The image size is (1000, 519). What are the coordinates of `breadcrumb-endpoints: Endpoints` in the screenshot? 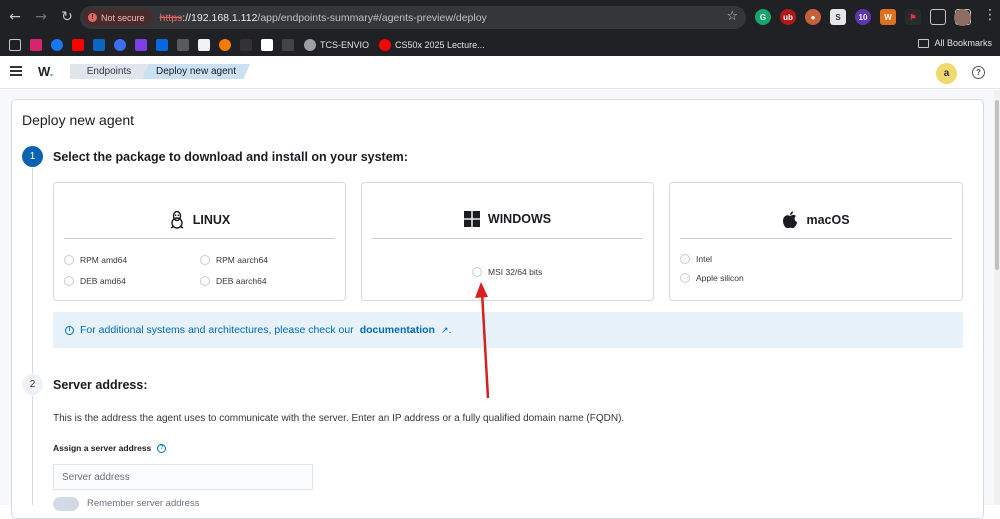 It's located at (109, 71).